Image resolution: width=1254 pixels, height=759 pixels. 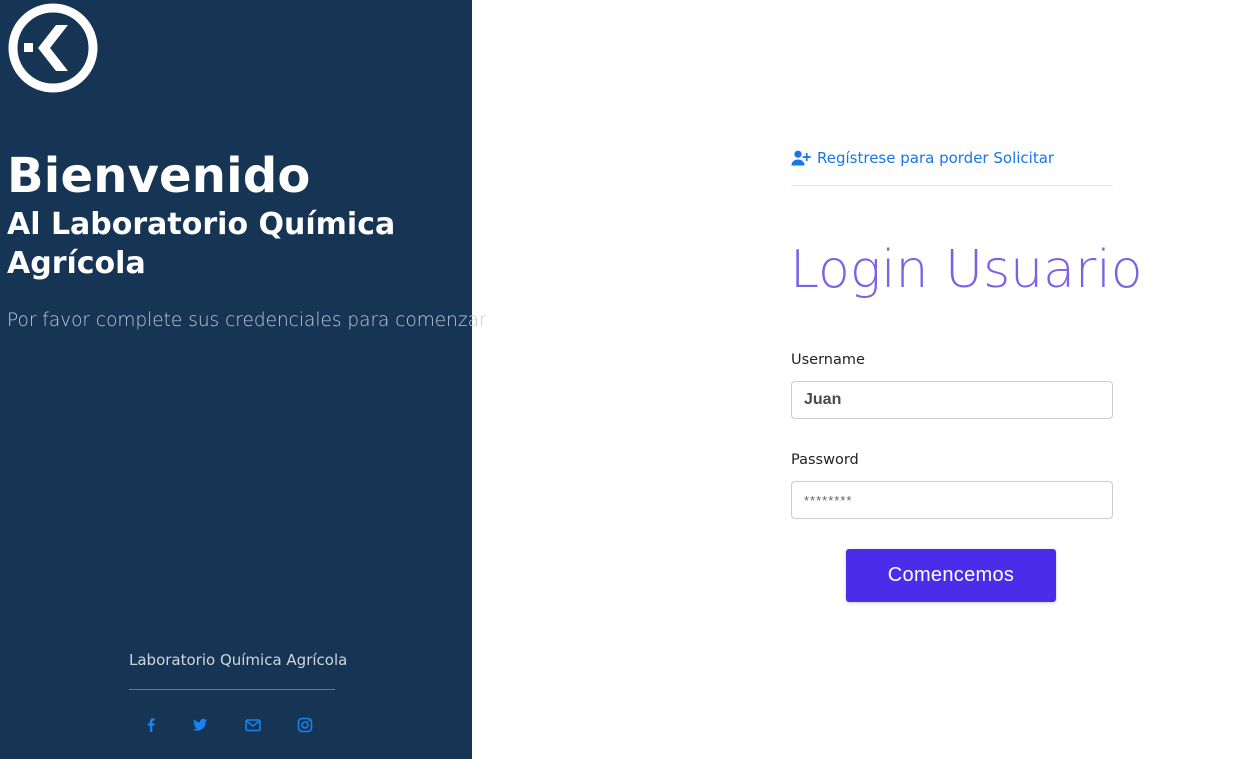 I want to click on footer-divider, so click(x=232, y=689).